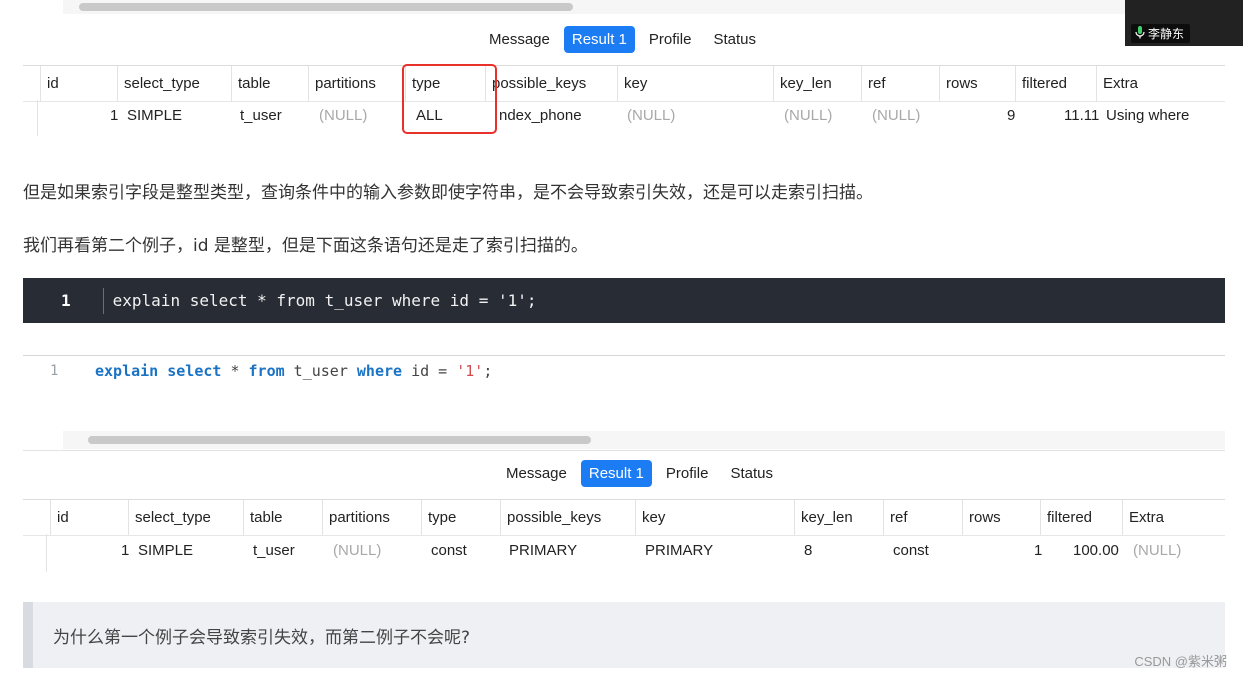  Describe the element at coordinates (1140, 33) in the screenshot. I see `mic-icon` at that location.